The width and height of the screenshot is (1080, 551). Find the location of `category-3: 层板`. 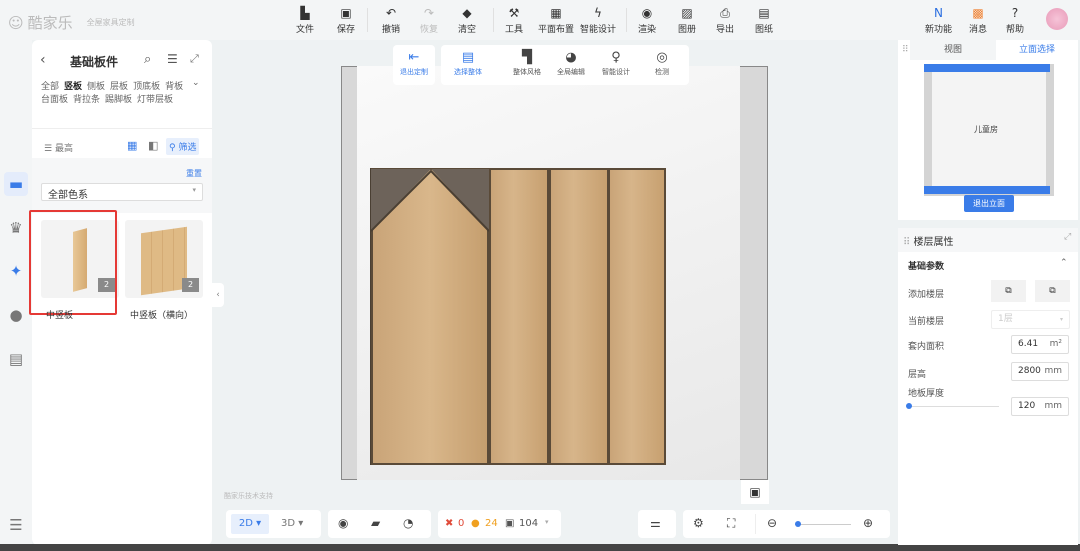

category-3: 层板 is located at coordinates (119, 87).